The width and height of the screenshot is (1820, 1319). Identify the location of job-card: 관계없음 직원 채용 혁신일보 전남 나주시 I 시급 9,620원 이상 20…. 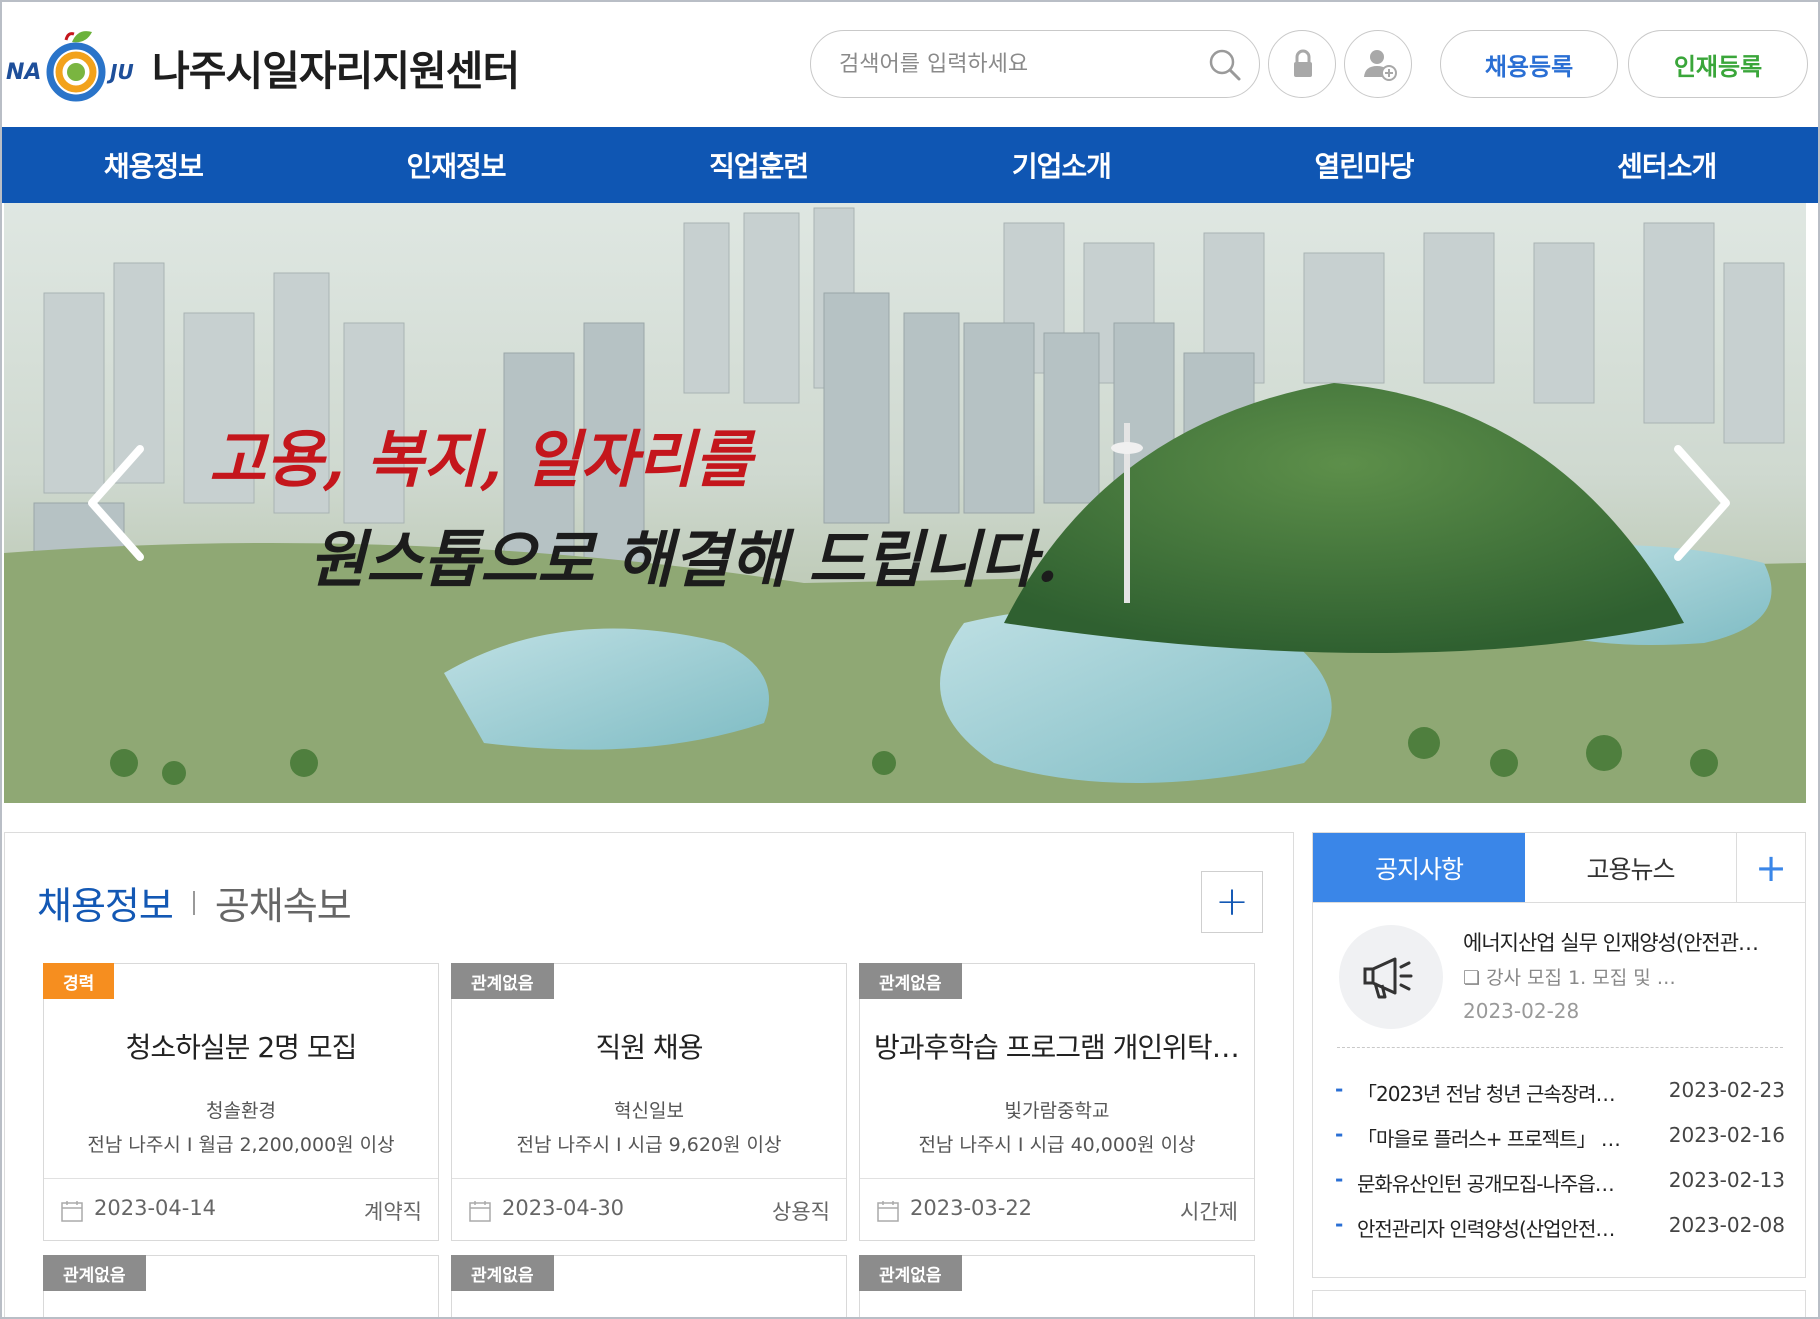
(649, 1102).